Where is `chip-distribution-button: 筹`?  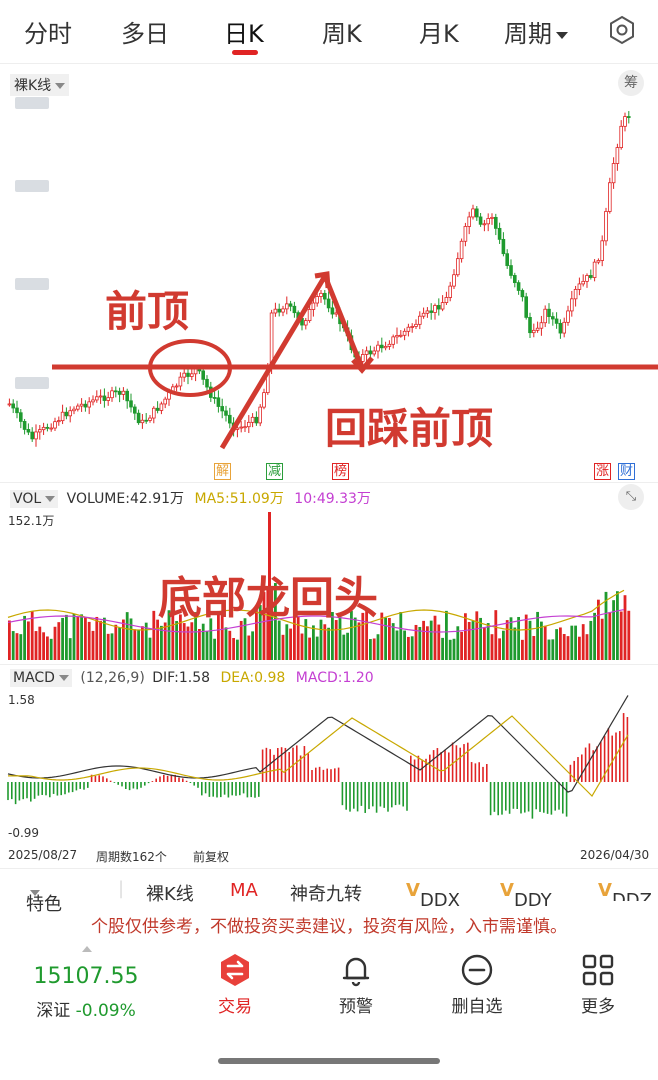
chip-distribution-button: 筹 is located at coordinates (631, 83).